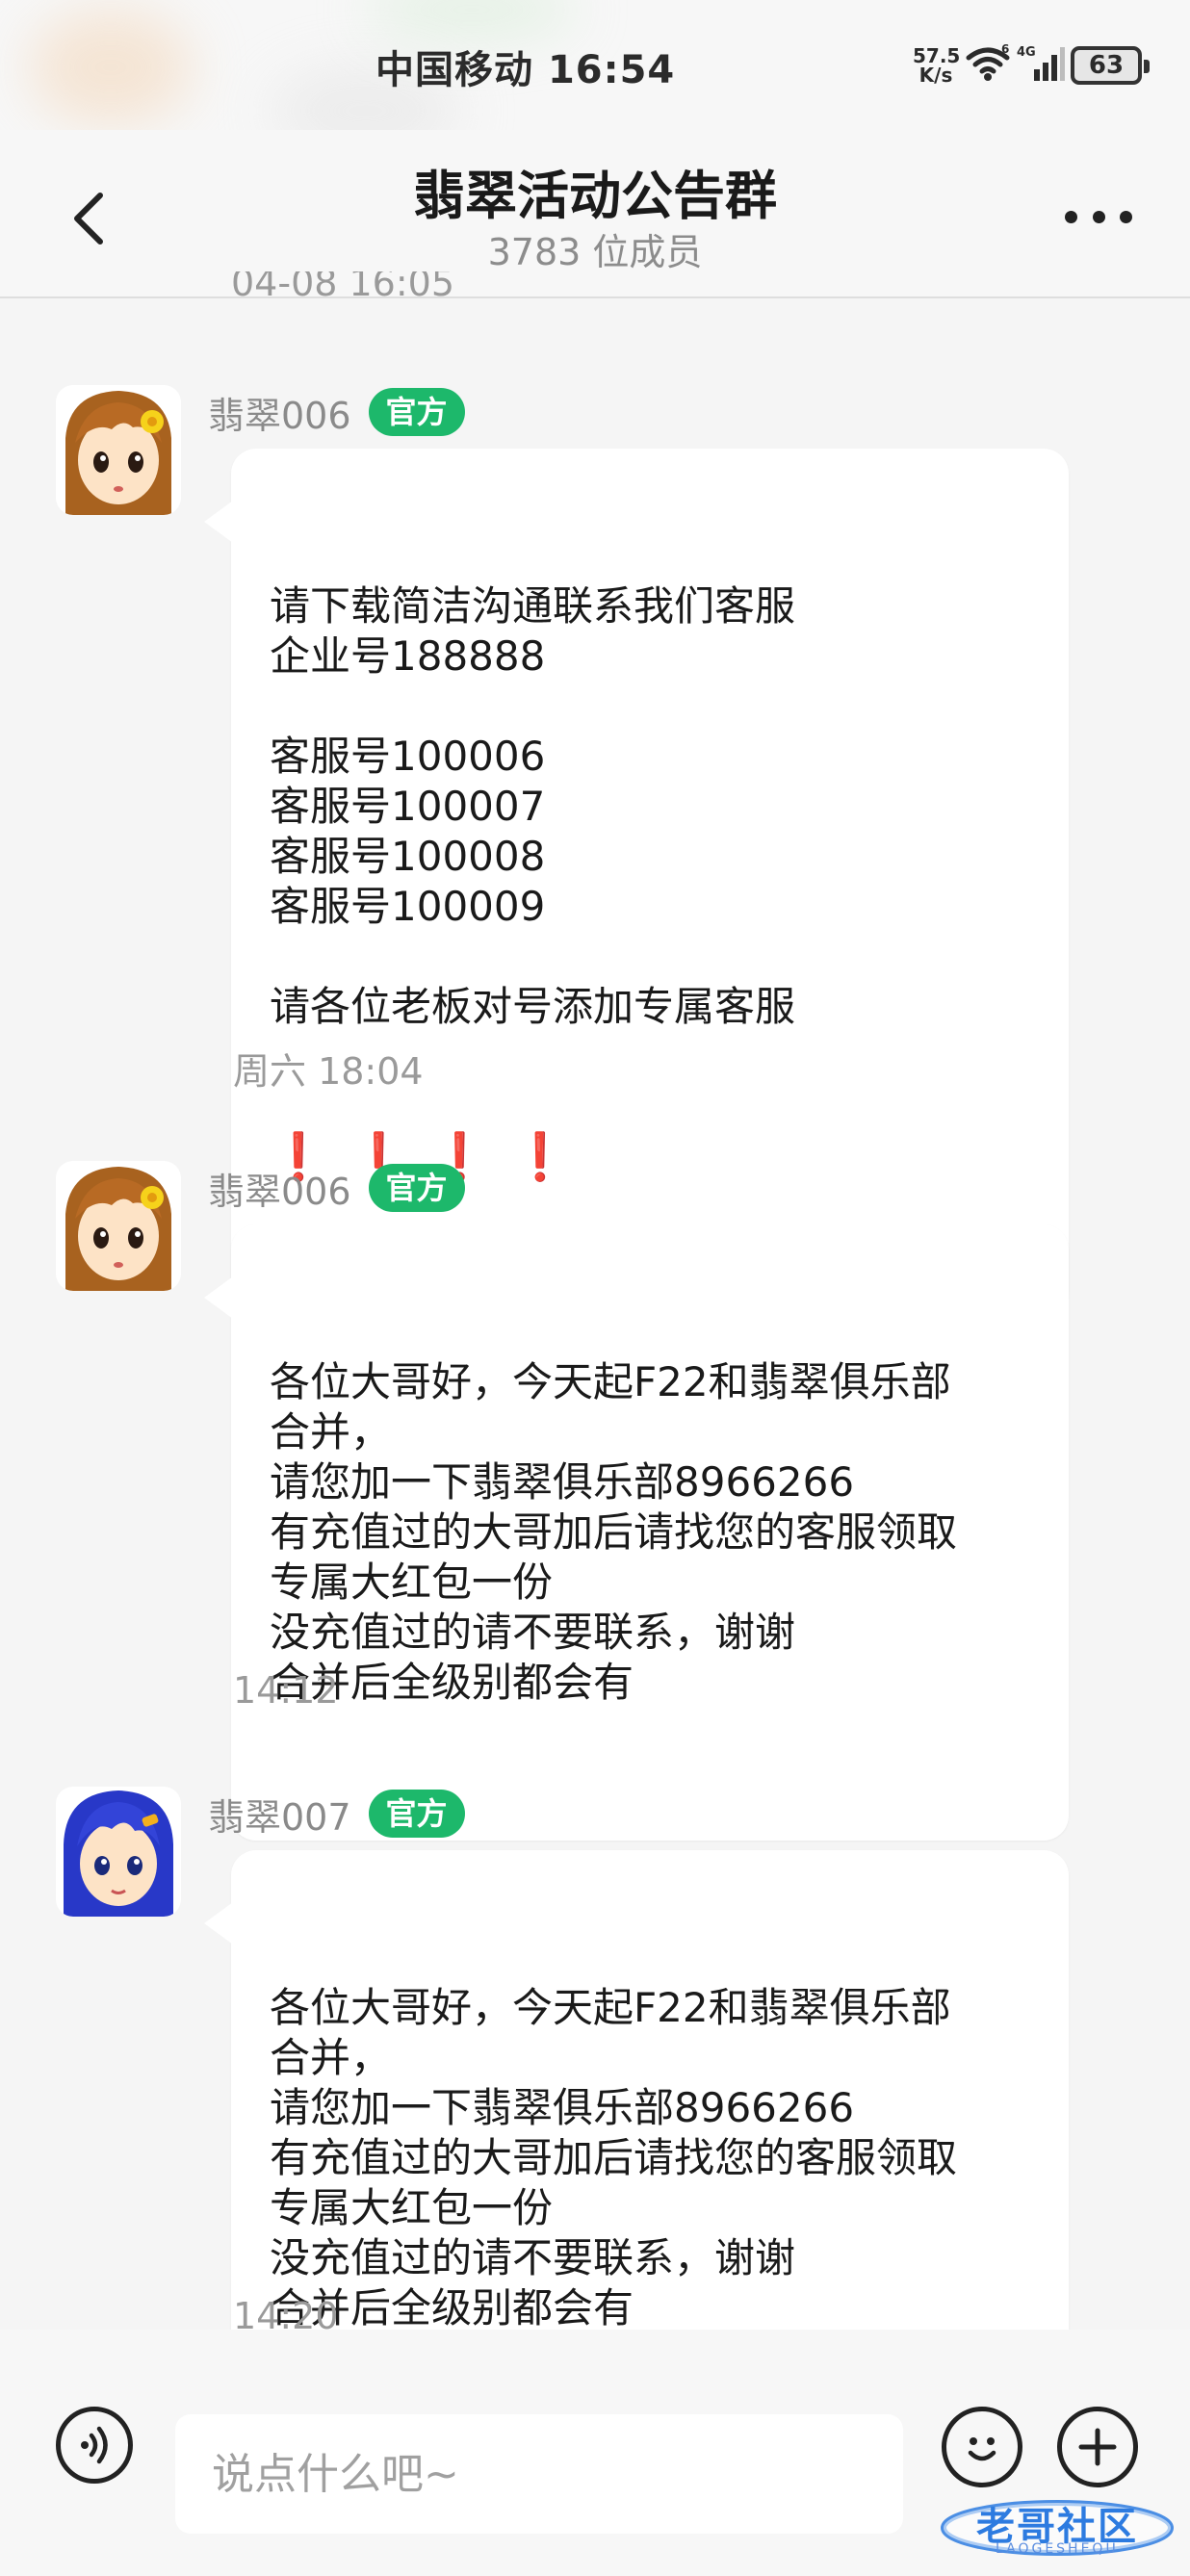 Image resolution: width=1190 pixels, height=2576 pixels. I want to click on voice-icon, so click(95, 2445).